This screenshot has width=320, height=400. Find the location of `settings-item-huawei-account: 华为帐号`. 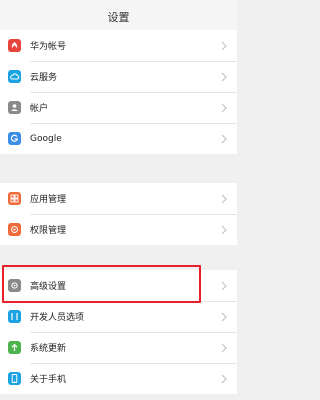

settings-item-huawei-account: 华为帐号 is located at coordinates (118, 45).